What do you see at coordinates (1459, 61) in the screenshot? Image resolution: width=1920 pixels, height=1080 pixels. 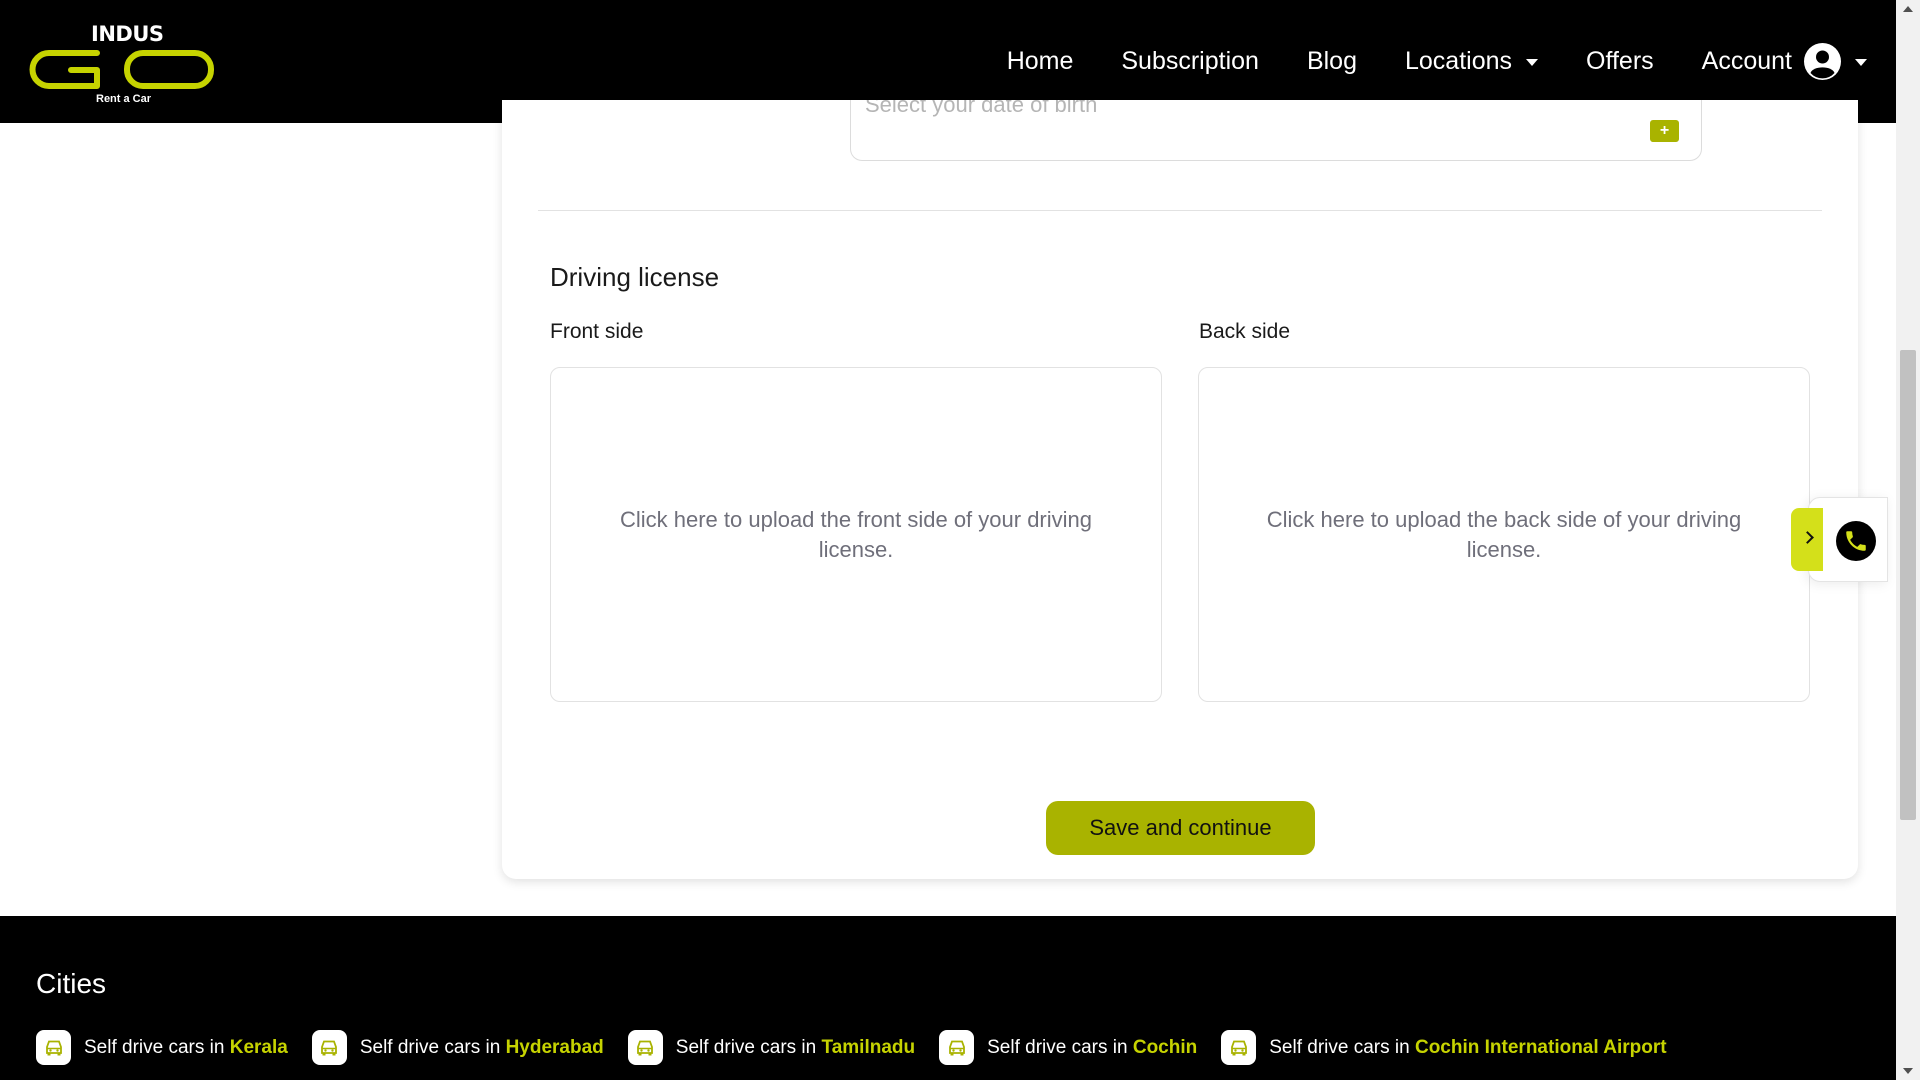 I see `nav-locations-label: Locations` at bounding box center [1459, 61].